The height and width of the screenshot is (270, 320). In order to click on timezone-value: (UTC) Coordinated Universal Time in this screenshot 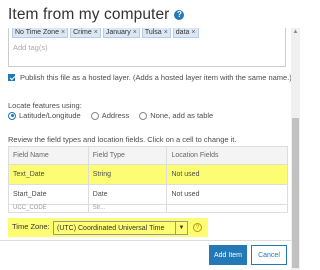, I will do `click(111, 228)`.